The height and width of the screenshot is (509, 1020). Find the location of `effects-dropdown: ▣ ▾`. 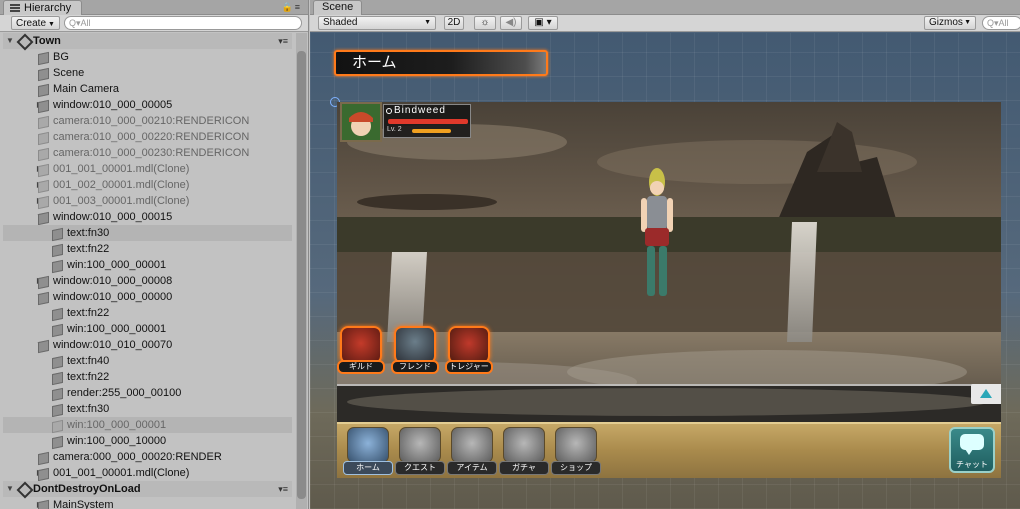

effects-dropdown: ▣ ▾ is located at coordinates (543, 23).